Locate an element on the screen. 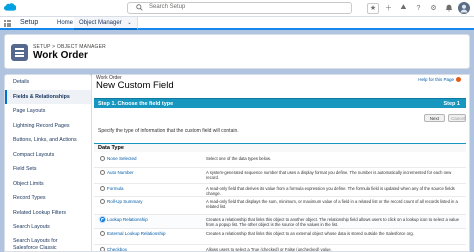 The height and width of the screenshot is (252, 474). data-type-label: Formula is located at coordinates (115, 188).